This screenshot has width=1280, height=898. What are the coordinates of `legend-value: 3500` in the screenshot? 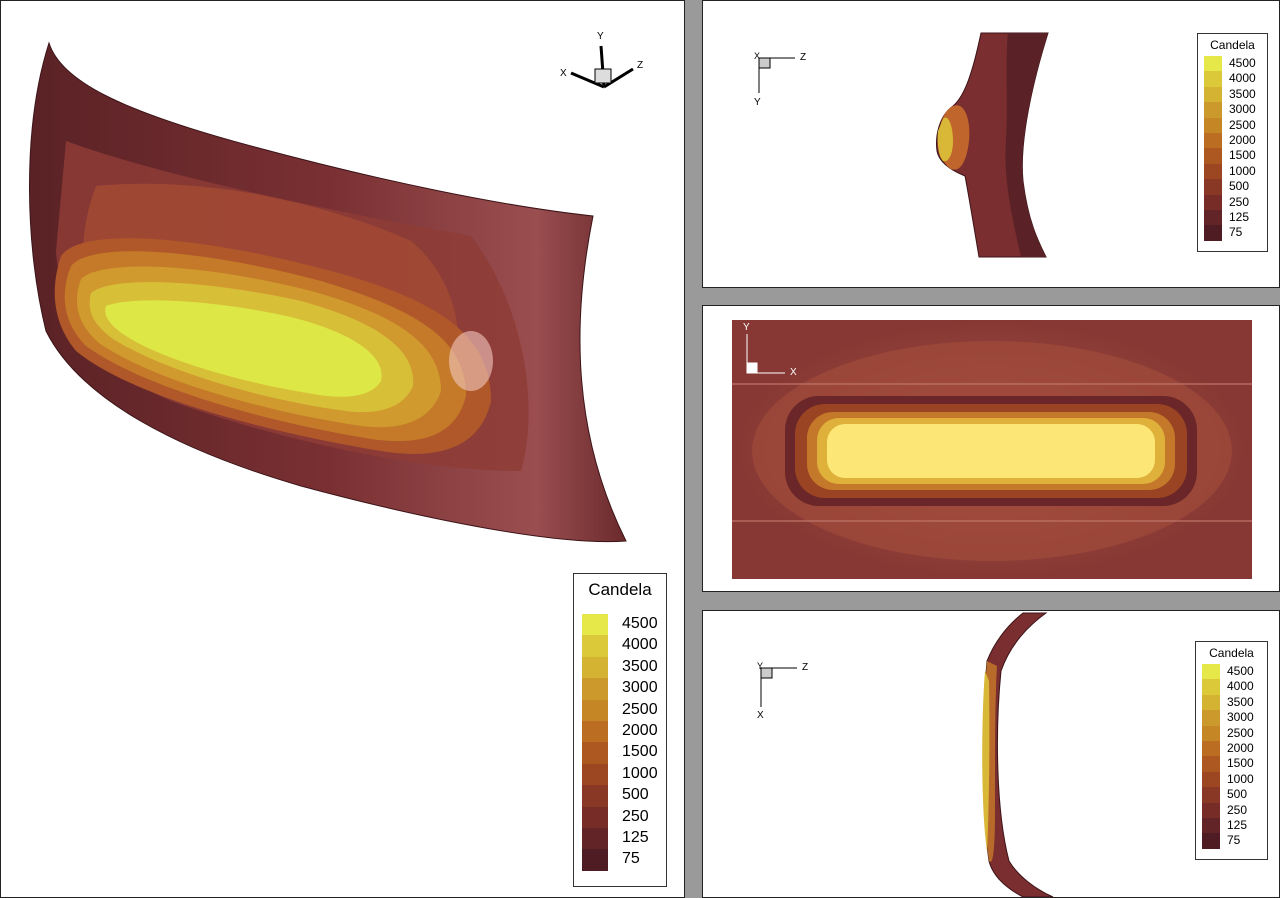 It's located at (1240, 701).